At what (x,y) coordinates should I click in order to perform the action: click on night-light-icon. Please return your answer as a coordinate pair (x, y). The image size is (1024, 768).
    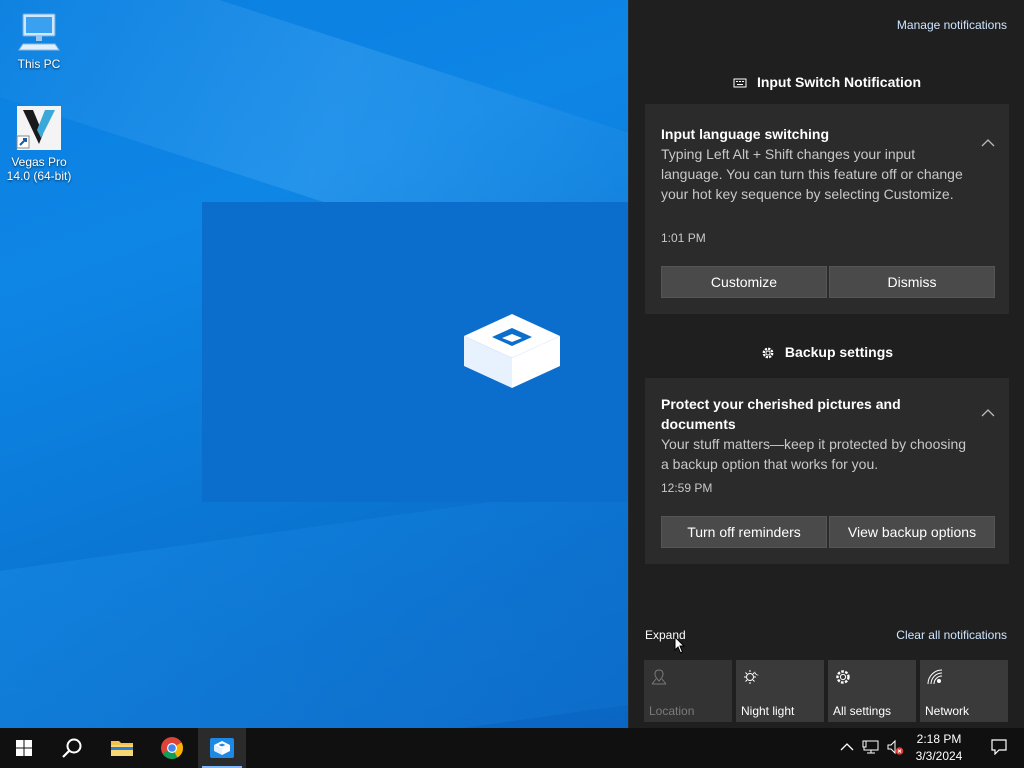
    Looking at the image, I should click on (751, 677).